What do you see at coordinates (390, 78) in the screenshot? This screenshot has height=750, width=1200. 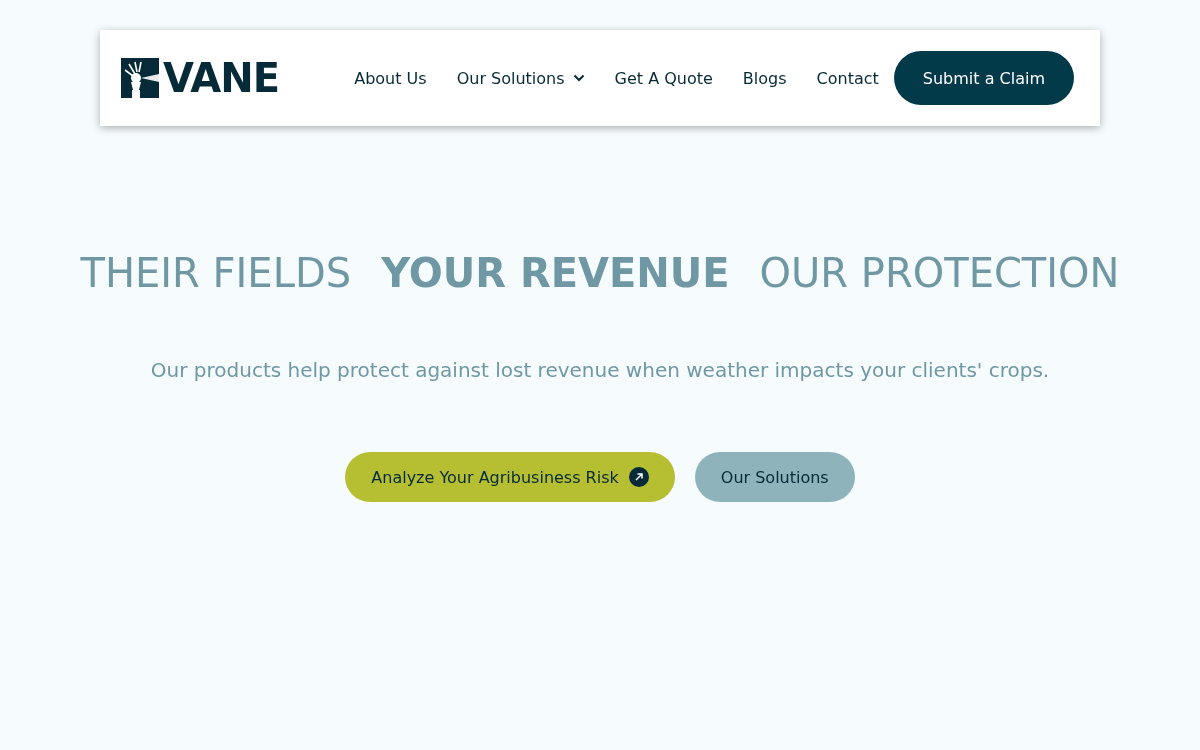 I see `nav-link: About Us` at bounding box center [390, 78].